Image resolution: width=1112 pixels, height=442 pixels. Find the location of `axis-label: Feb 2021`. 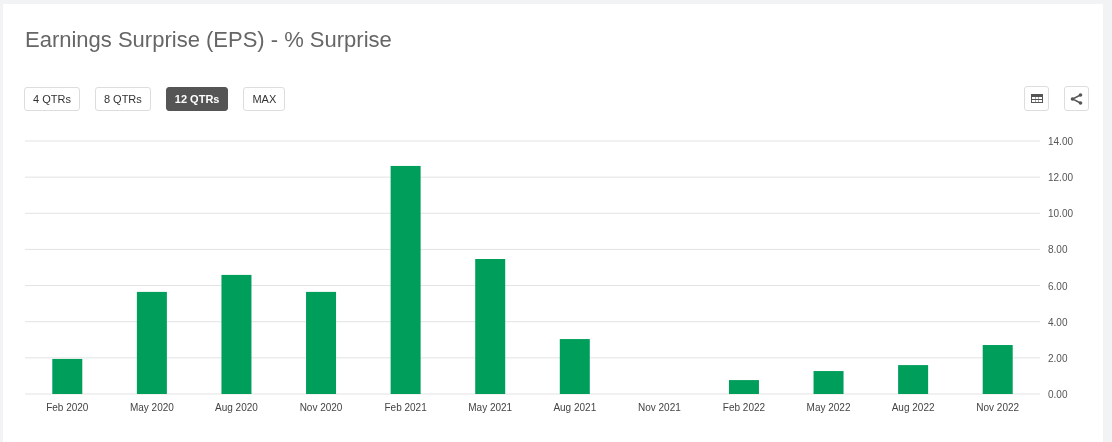

axis-label: Feb 2021 is located at coordinates (405, 407).